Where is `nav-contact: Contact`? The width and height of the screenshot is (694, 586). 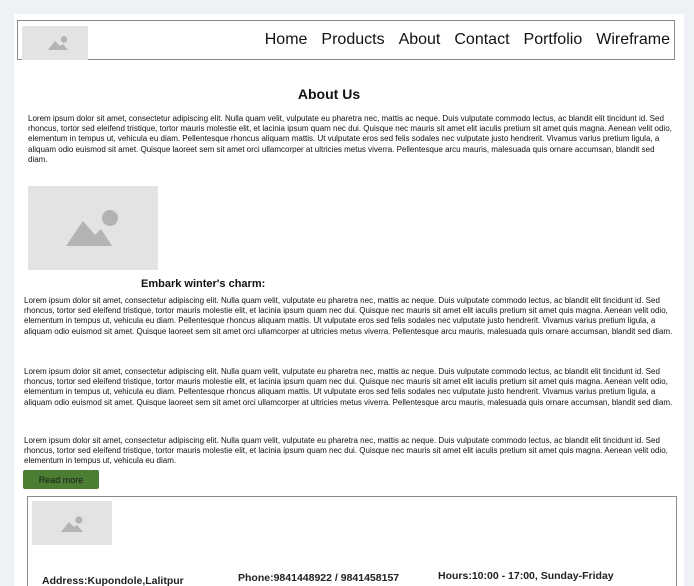 nav-contact: Contact is located at coordinates (481, 40).